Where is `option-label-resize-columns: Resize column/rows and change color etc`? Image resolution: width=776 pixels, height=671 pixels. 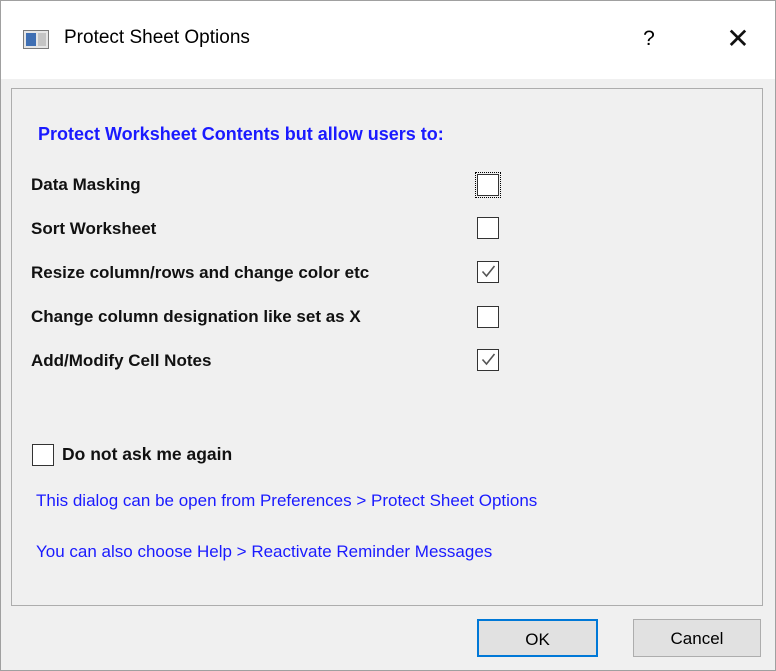
option-label-resize-columns: Resize column/rows and change color etc is located at coordinates (200, 272).